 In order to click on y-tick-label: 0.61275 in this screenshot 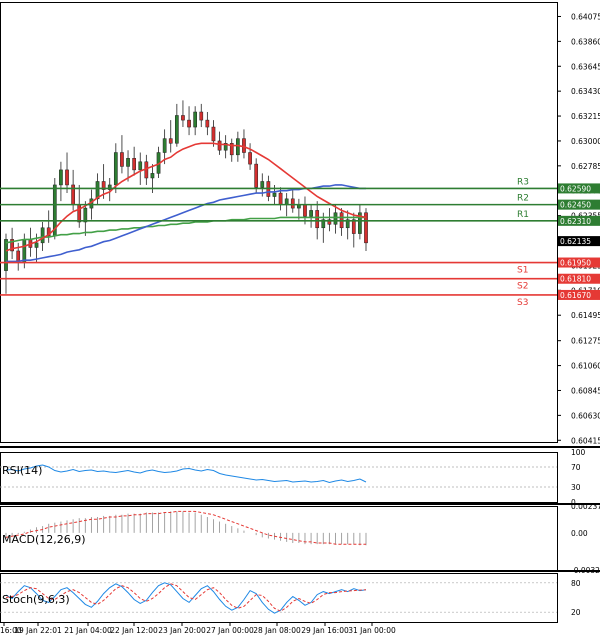, I will do `click(585, 341)`.